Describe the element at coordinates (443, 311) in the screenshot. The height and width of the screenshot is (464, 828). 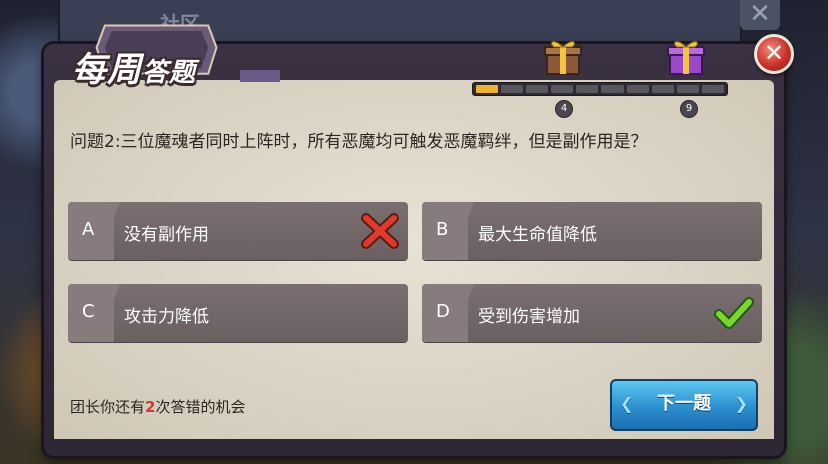
I see `answer-letter: D` at that location.